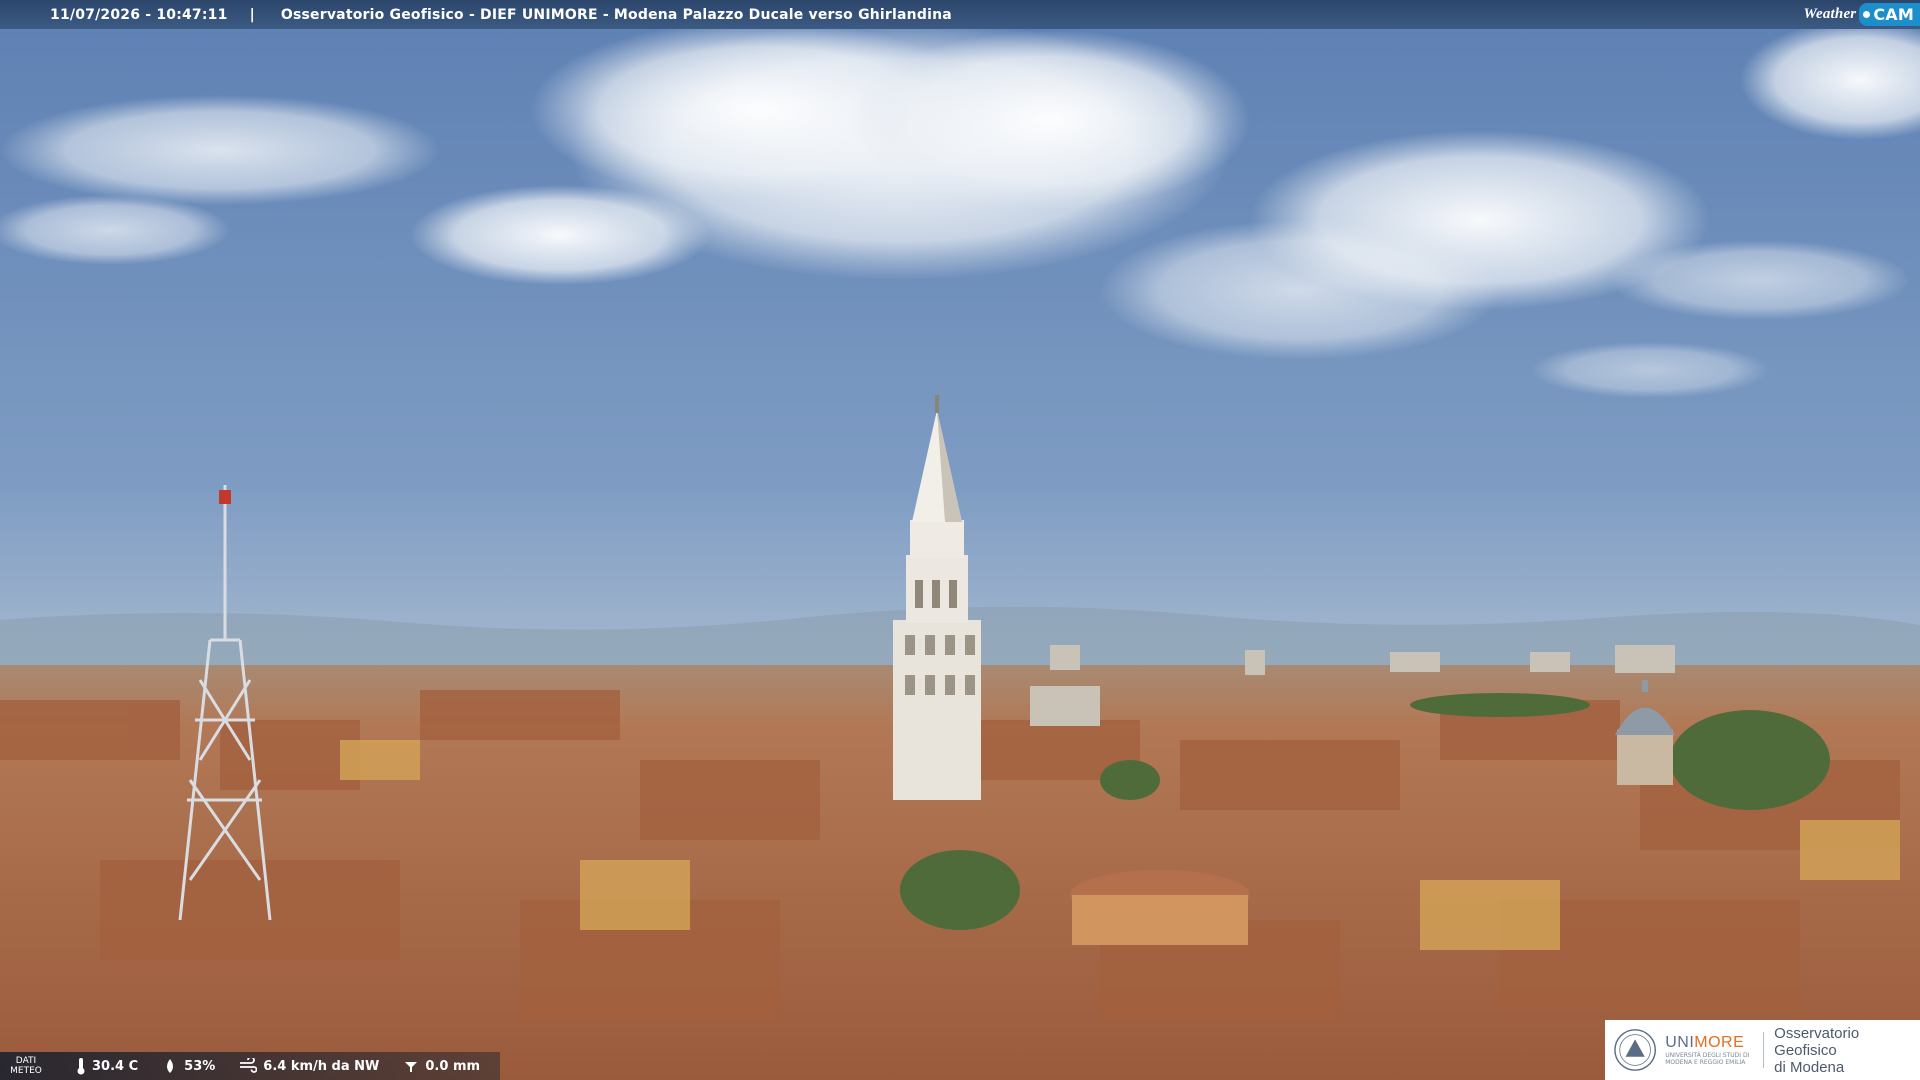 The image size is (1920, 1080). What do you see at coordinates (1635, 1050) in the screenshot?
I see `unimore-emblem-icon` at bounding box center [1635, 1050].